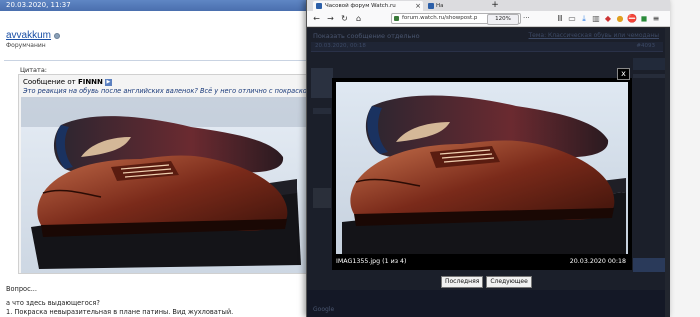 The image size is (700, 317). Describe the element at coordinates (396, 18) in the screenshot. I see `lock-icon` at that location.